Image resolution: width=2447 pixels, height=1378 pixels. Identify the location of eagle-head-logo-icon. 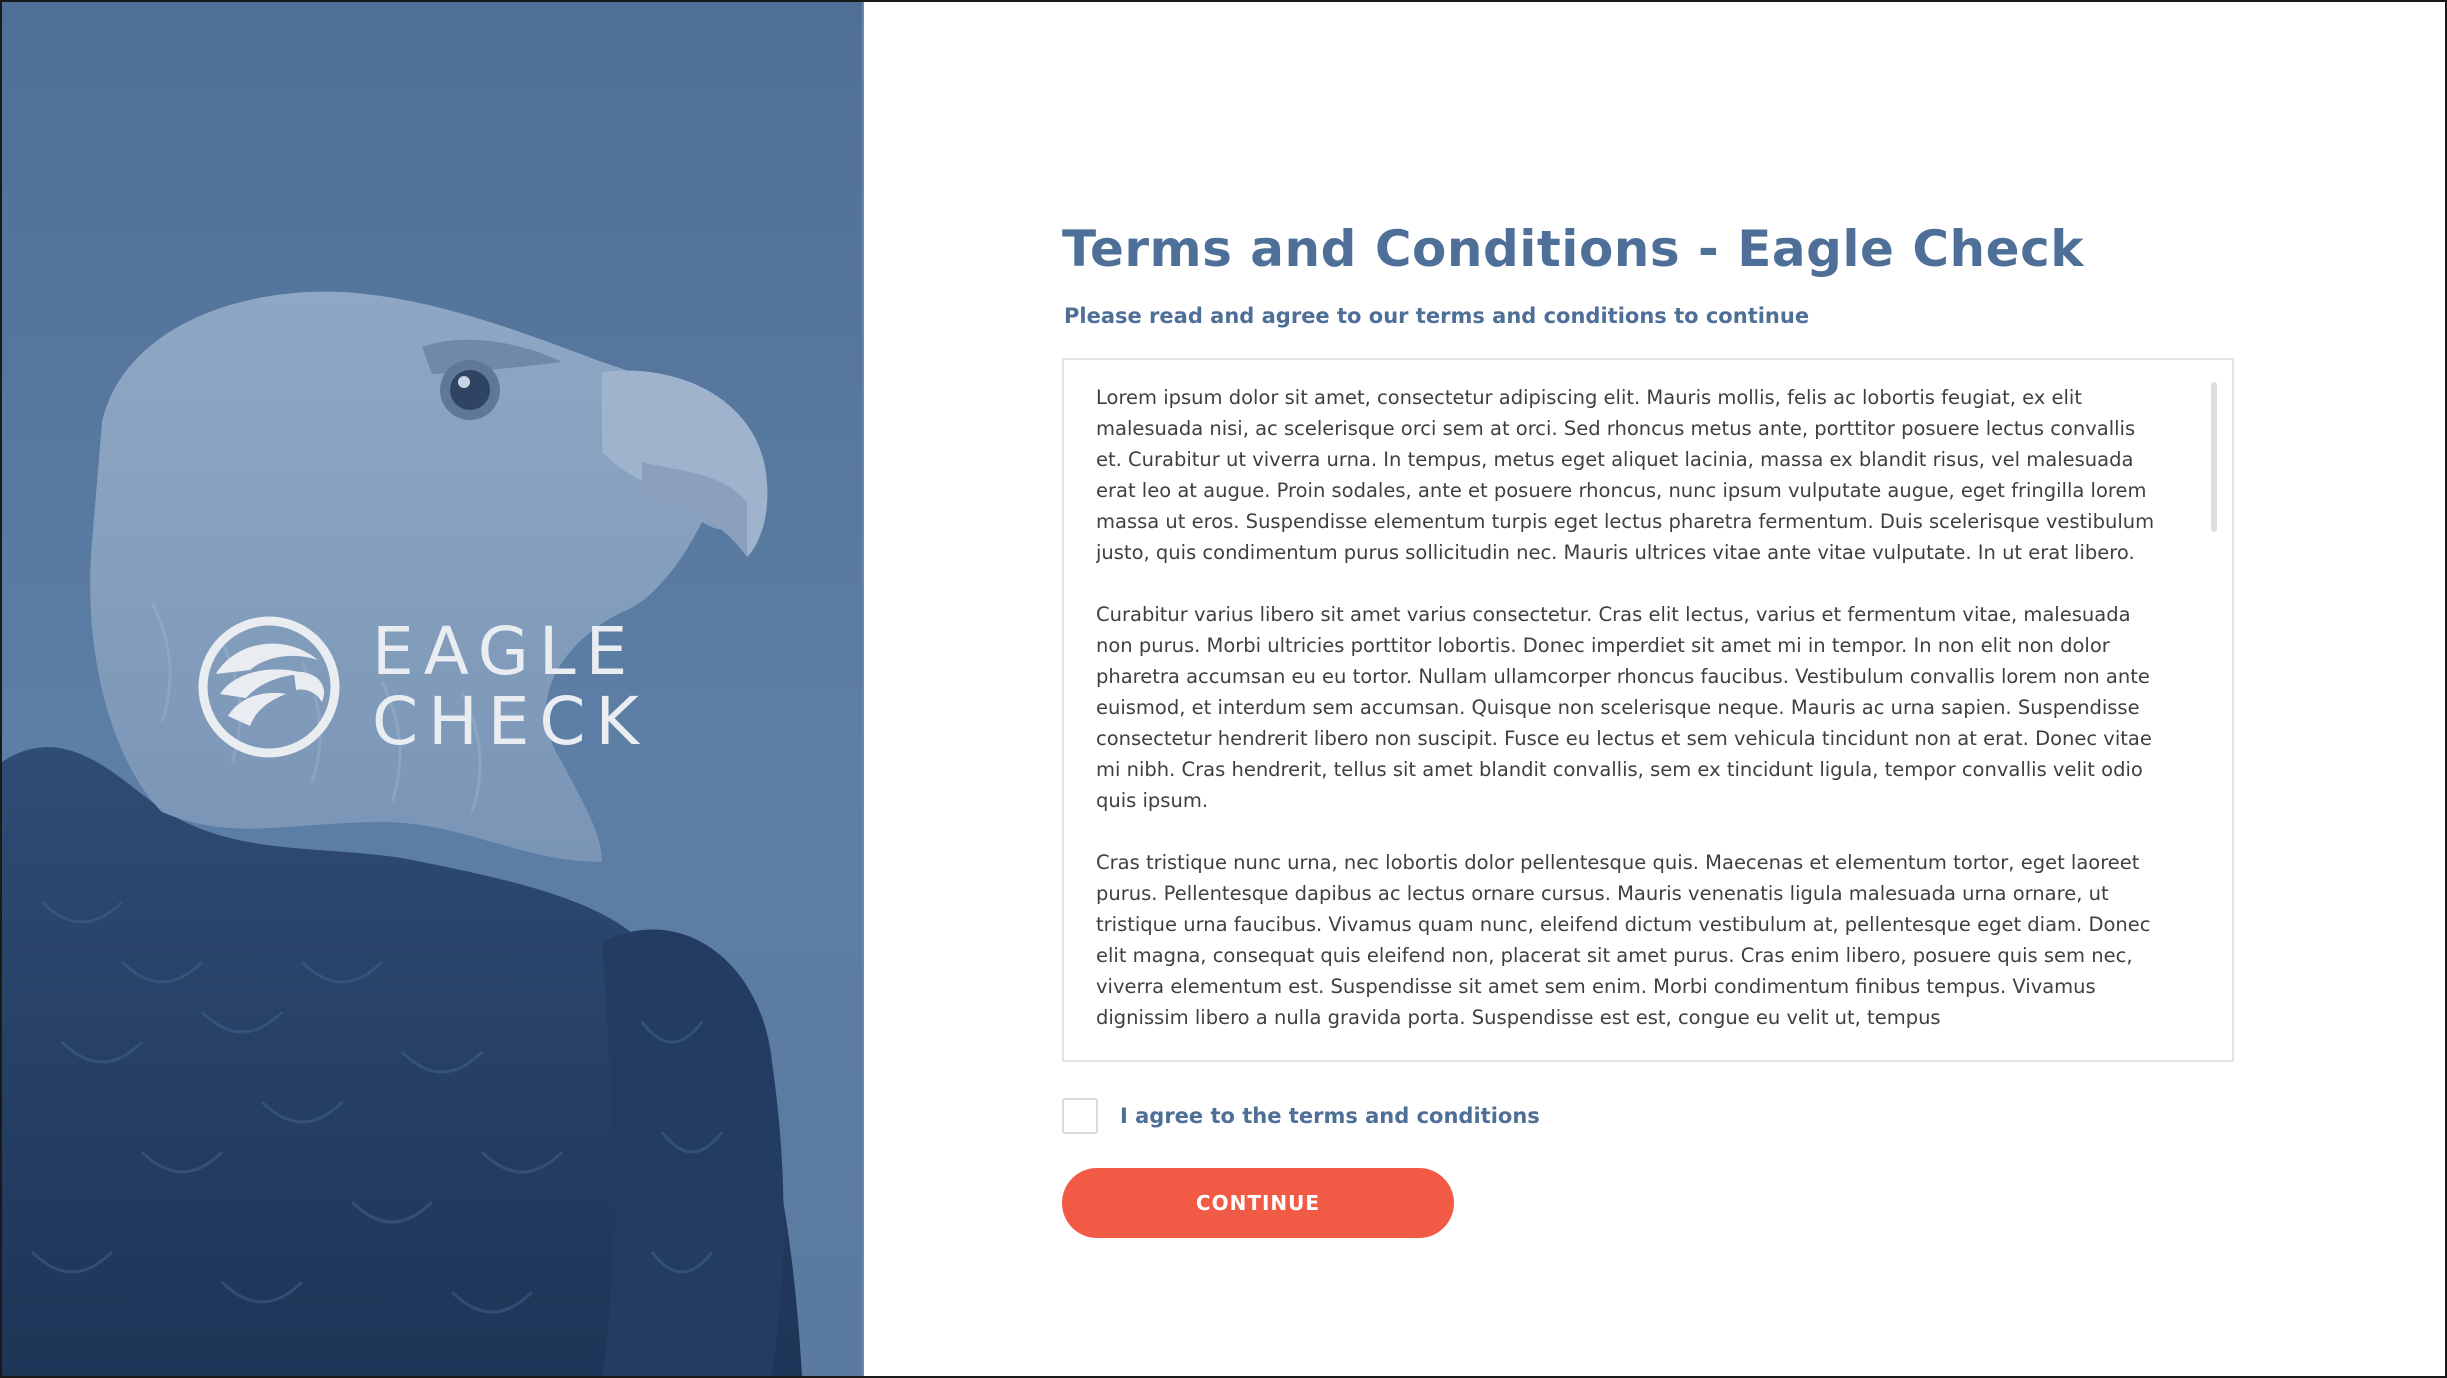
(269, 687).